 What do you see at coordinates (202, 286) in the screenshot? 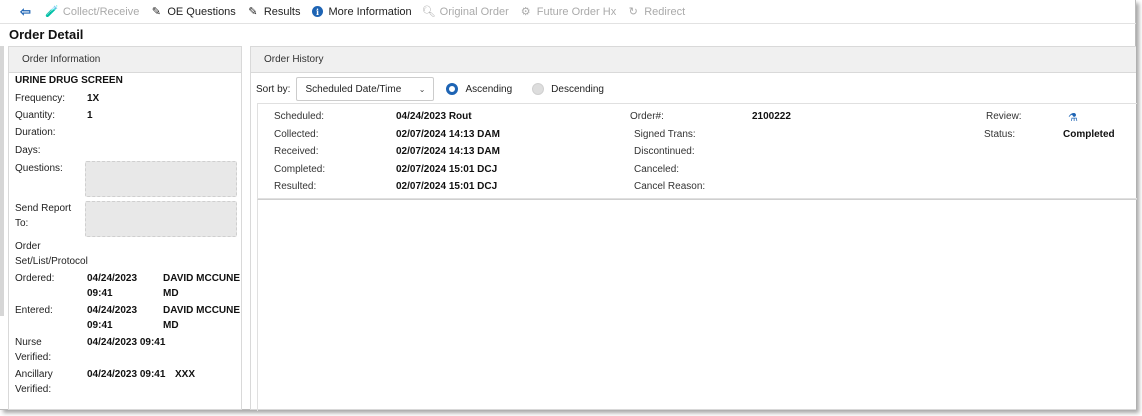
I see `ordered-by: DAVID MCCUNE MD` at bounding box center [202, 286].